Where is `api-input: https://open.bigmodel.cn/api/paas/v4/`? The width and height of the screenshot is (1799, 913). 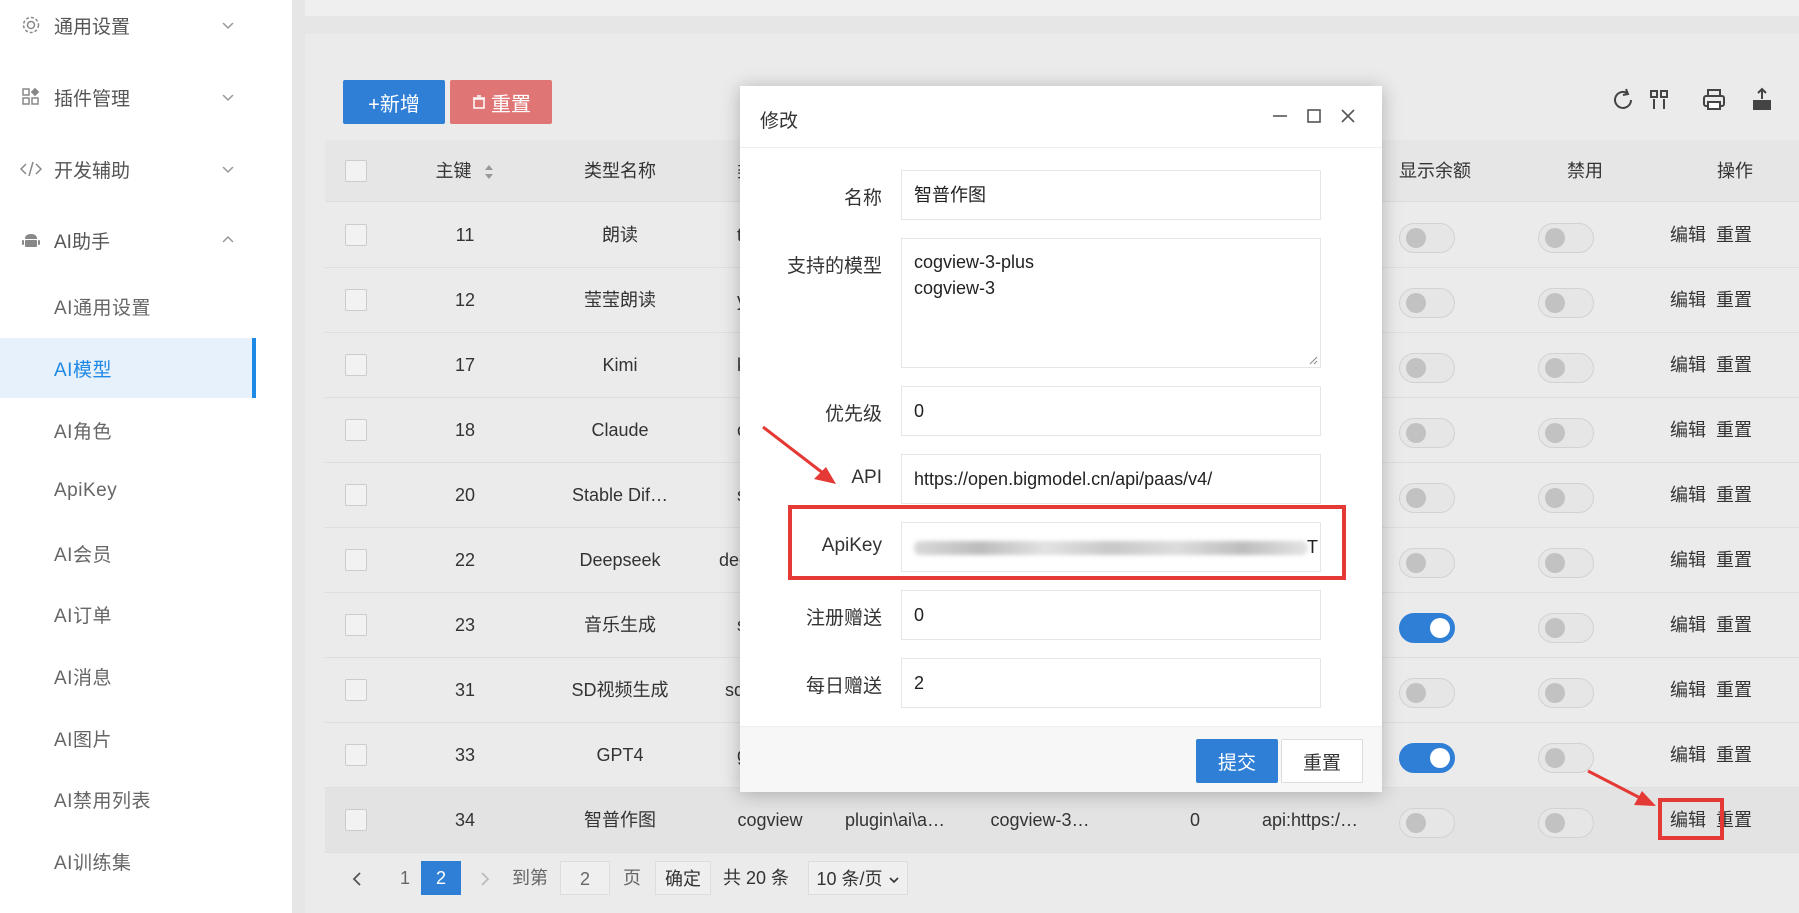 api-input: https://open.bigmodel.cn/api/paas/v4/ is located at coordinates (1111, 479).